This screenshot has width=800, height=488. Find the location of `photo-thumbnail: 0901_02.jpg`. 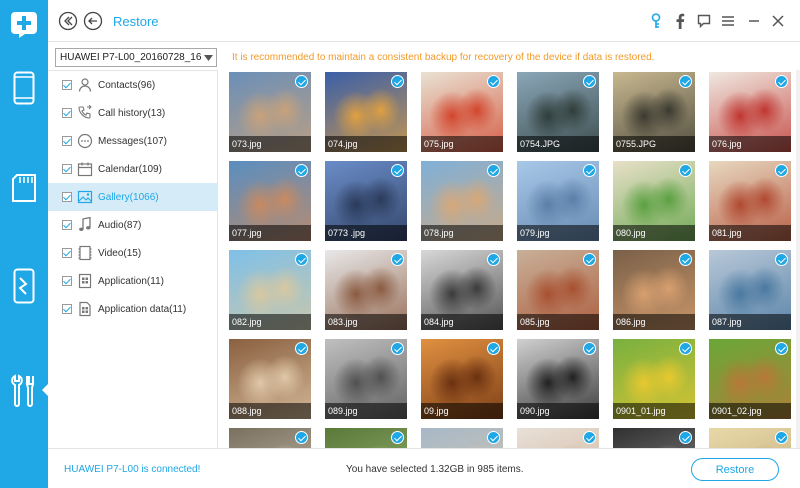

photo-thumbnail: 0901_02.jpg is located at coordinates (750, 379).